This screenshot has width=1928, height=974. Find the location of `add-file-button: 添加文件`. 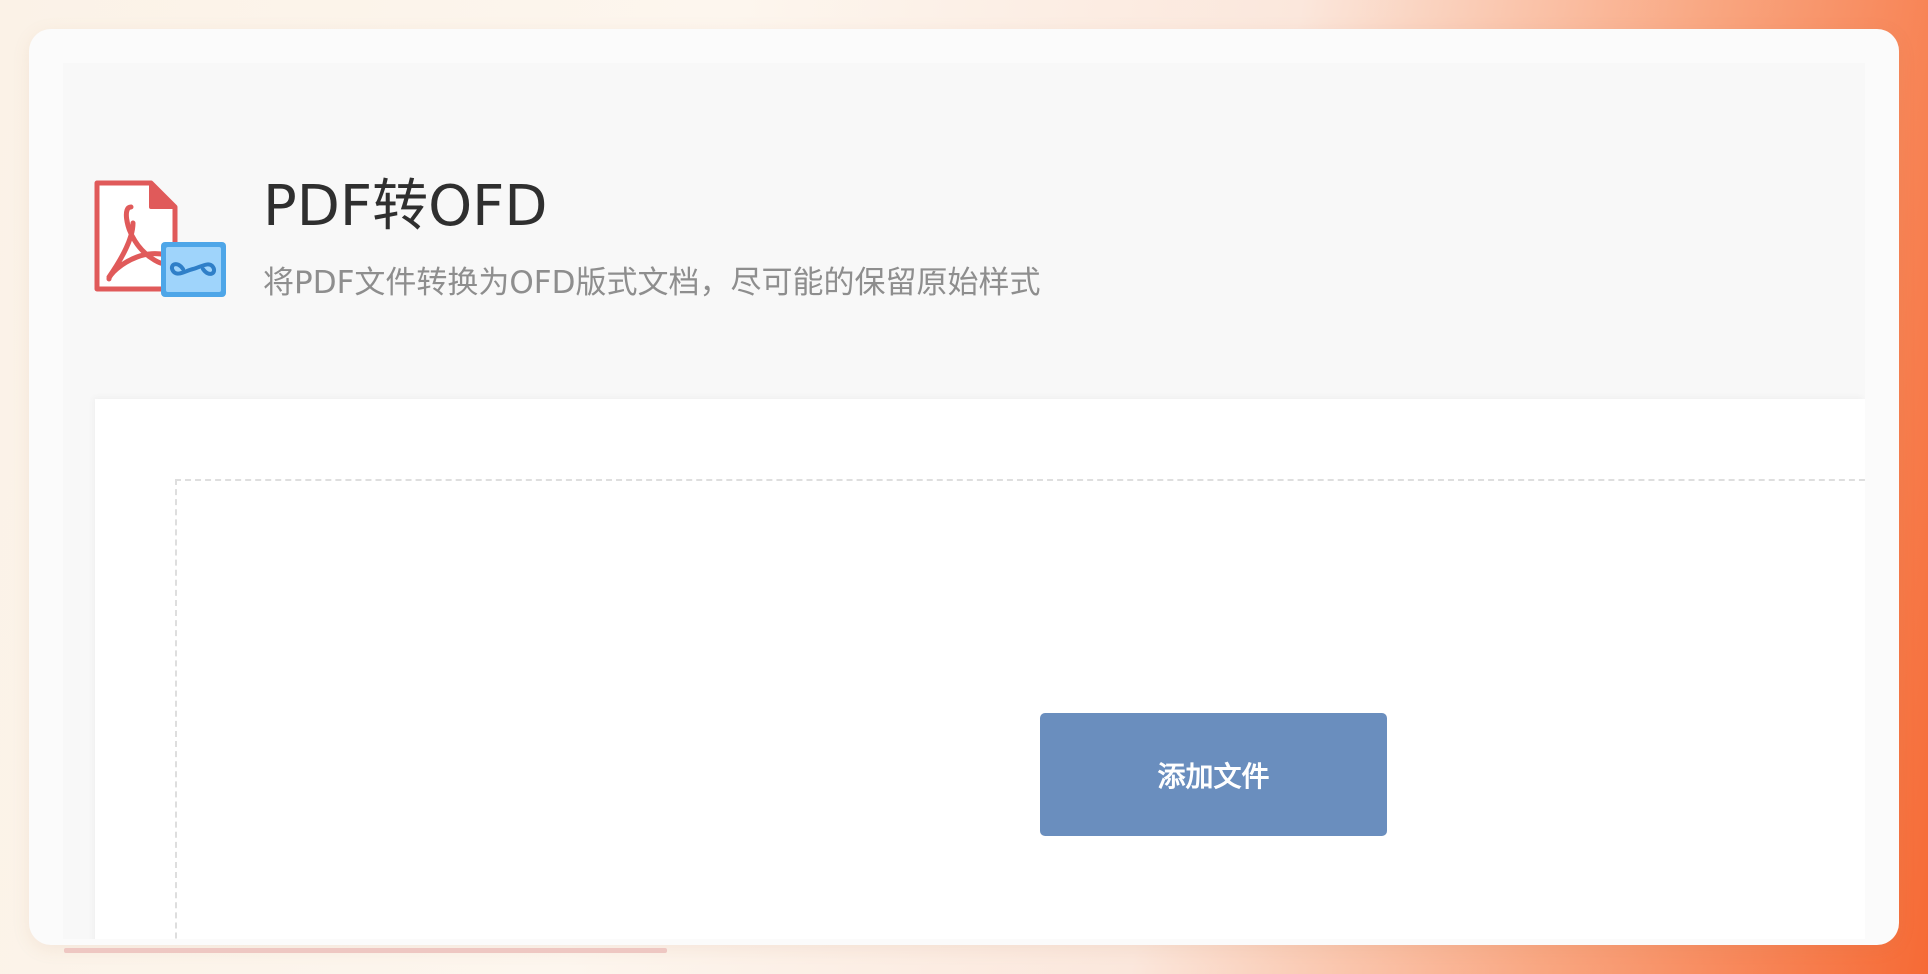

add-file-button: 添加文件 is located at coordinates (1213, 774).